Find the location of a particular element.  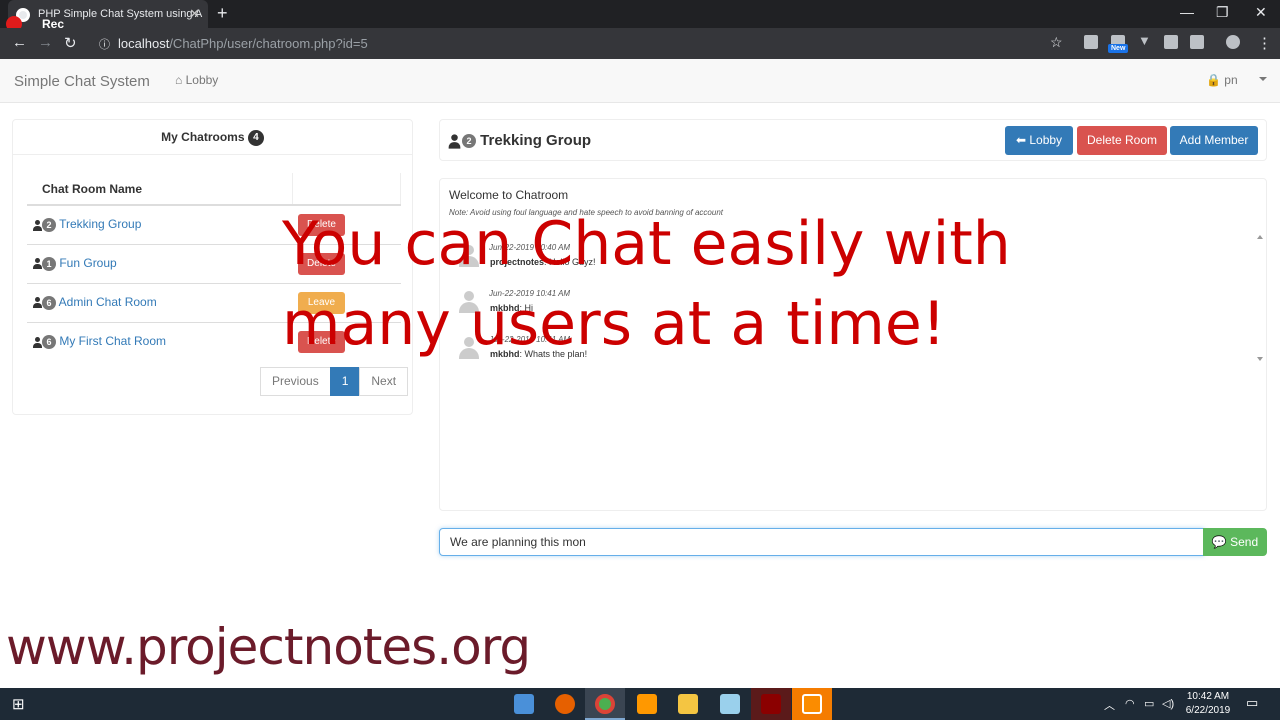

message-input-group: 💬 Send is located at coordinates (853, 542).